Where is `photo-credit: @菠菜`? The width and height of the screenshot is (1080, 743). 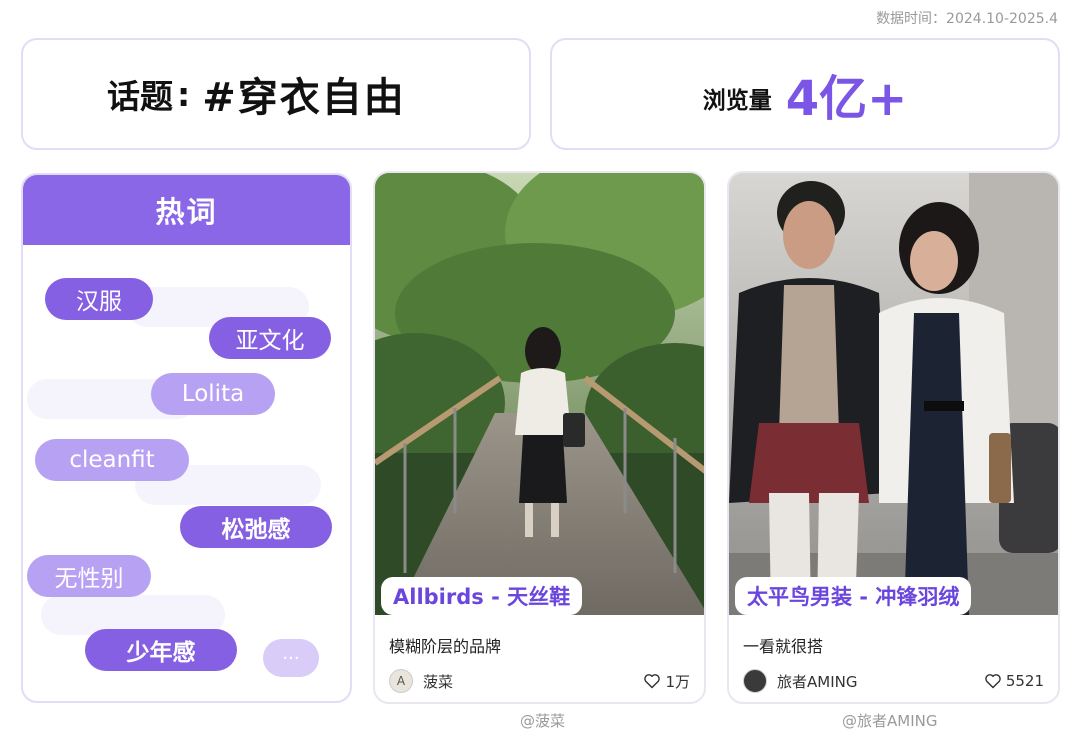 photo-credit: @菠菜 is located at coordinates (543, 721).